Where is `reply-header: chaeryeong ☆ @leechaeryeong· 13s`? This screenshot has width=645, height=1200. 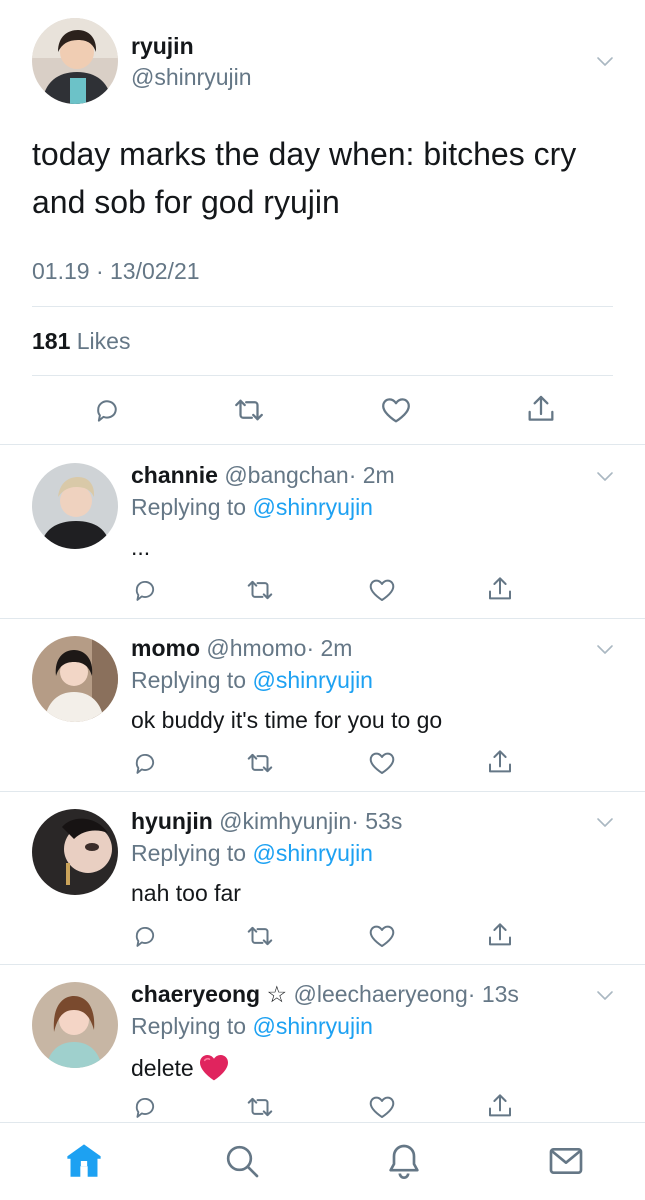
reply-header: chaeryeong ☆ @leechaeryeong· 13s is located at coordinates (325, 994).